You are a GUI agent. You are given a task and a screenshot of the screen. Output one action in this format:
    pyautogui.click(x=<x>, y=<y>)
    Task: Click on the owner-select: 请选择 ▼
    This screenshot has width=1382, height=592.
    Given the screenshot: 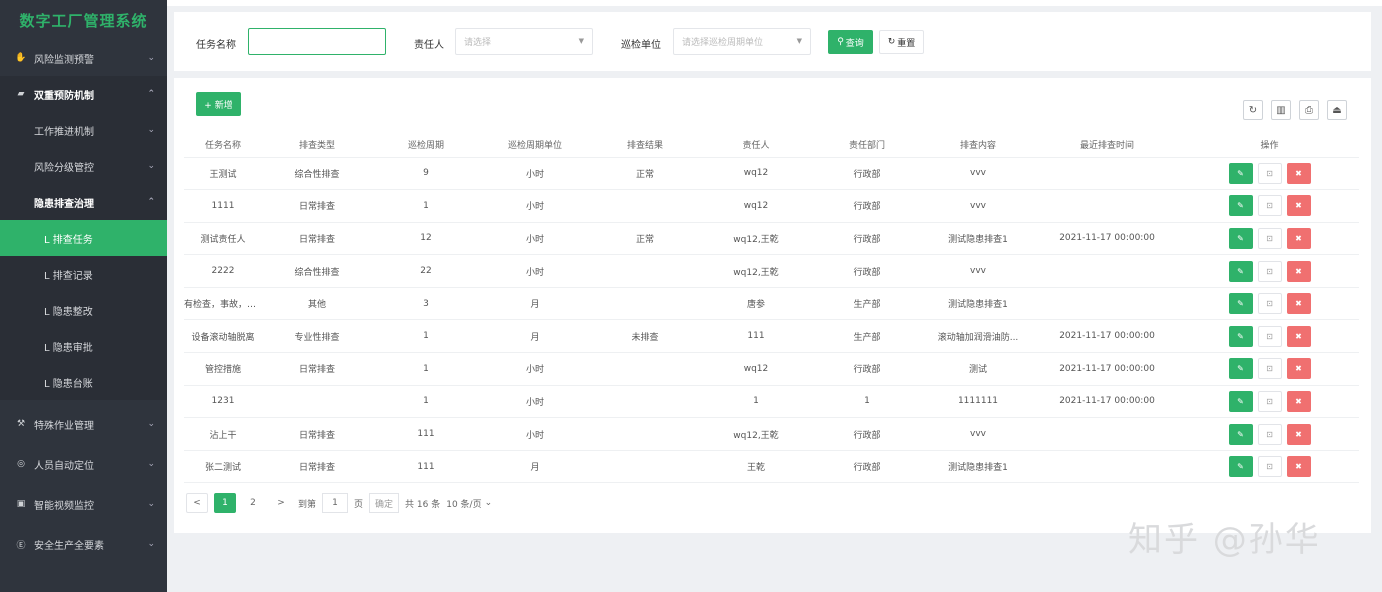 What is the action you would take?
    pyautogui.click(x=524, y=41)
    